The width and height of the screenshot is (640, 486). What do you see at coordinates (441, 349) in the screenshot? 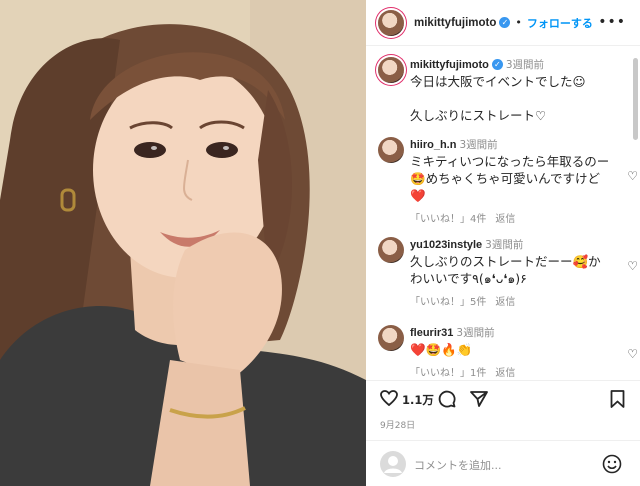
I see `comment-text: ❤️🤩🔥👏` at bounding box center [441, 349].